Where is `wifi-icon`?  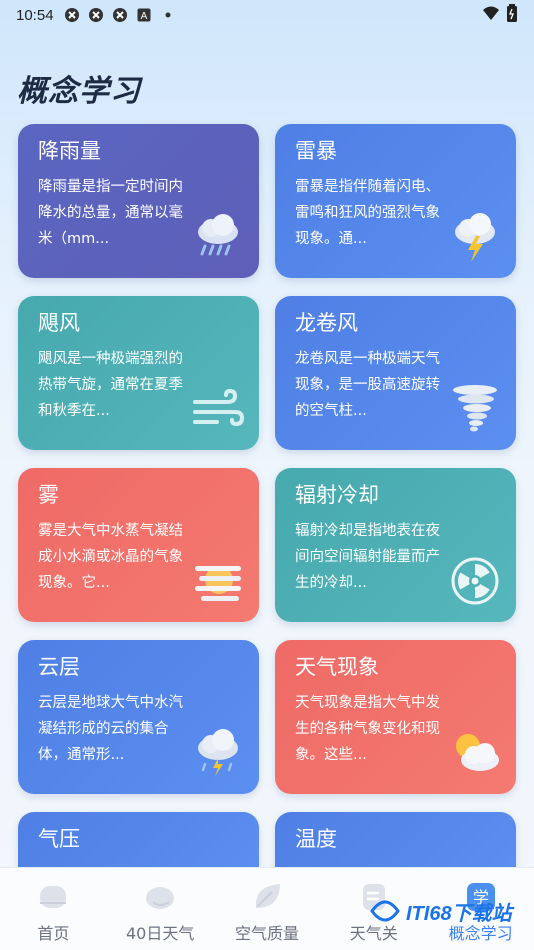
wifi-icon is located at coordinates (491, 15).